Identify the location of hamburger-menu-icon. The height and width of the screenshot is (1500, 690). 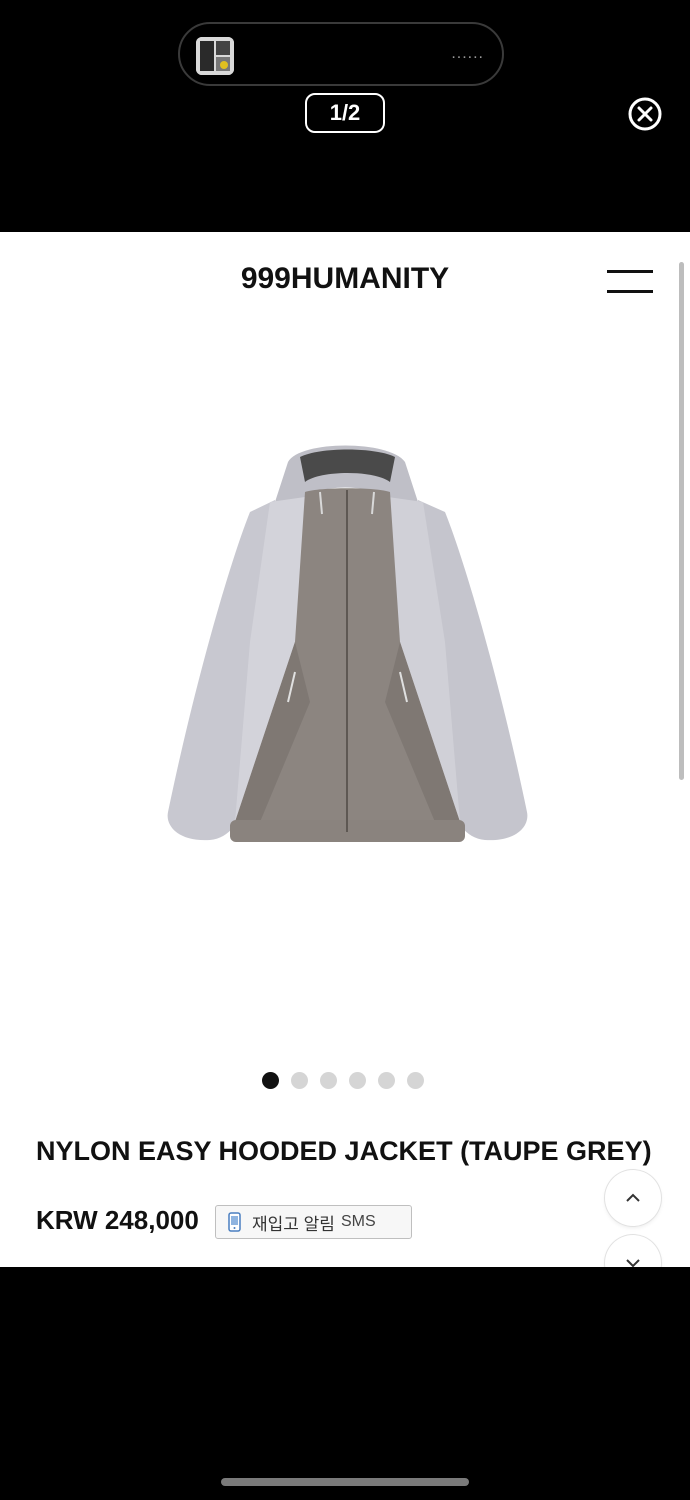
(631, 282).